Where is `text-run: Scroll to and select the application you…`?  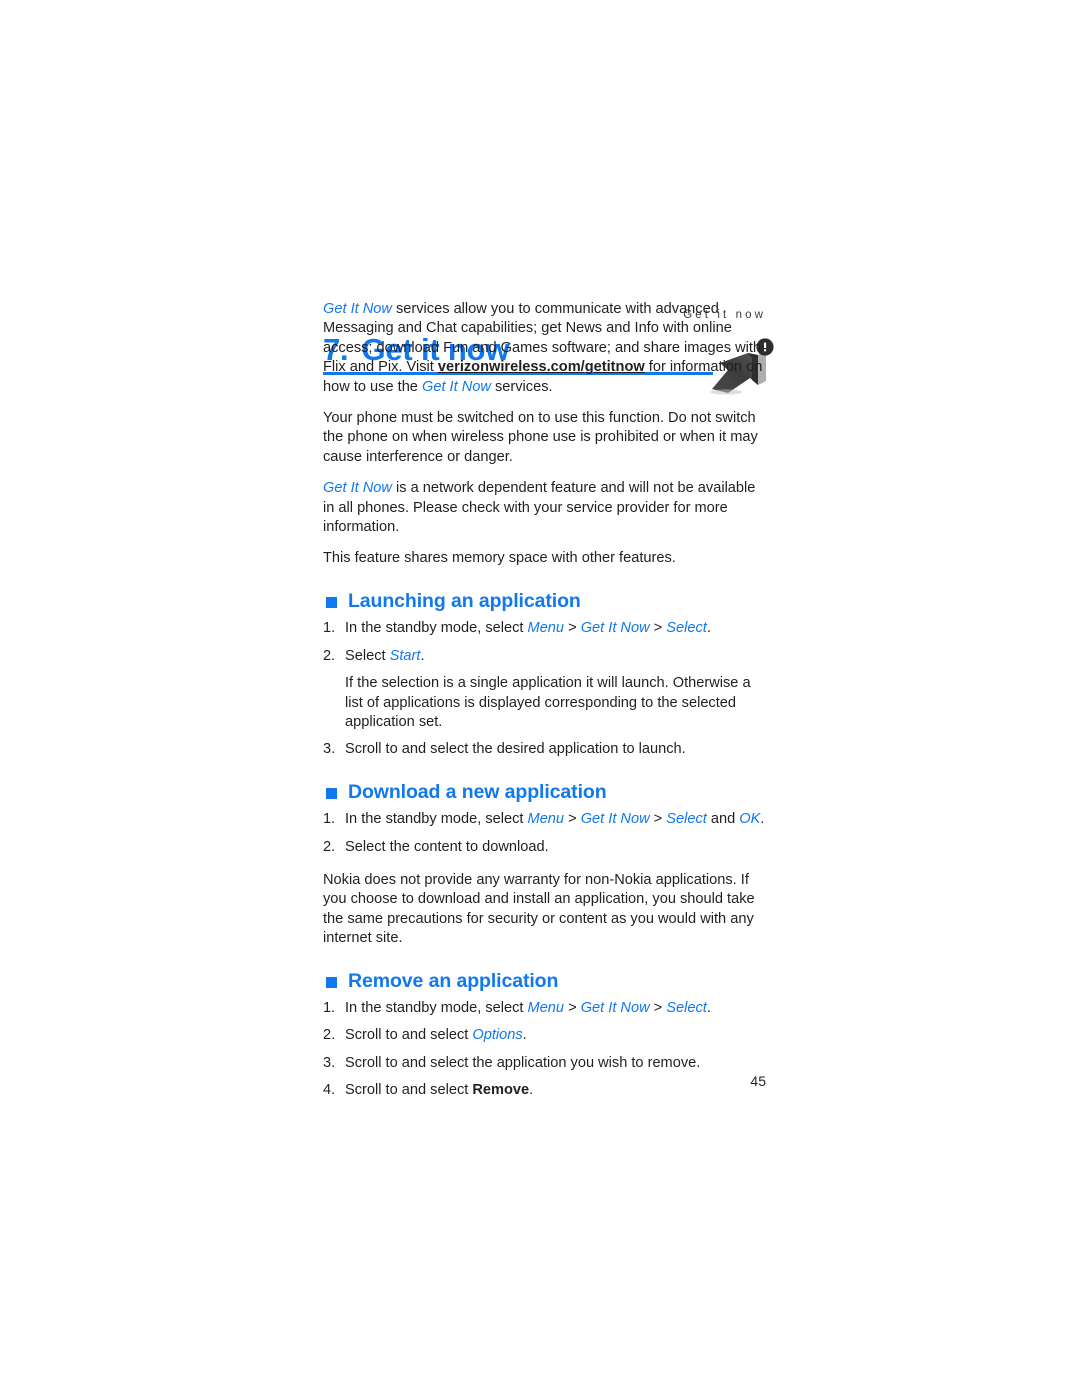
text-run: Scroll to and select the application you… is located at coordinates (523, 1062).